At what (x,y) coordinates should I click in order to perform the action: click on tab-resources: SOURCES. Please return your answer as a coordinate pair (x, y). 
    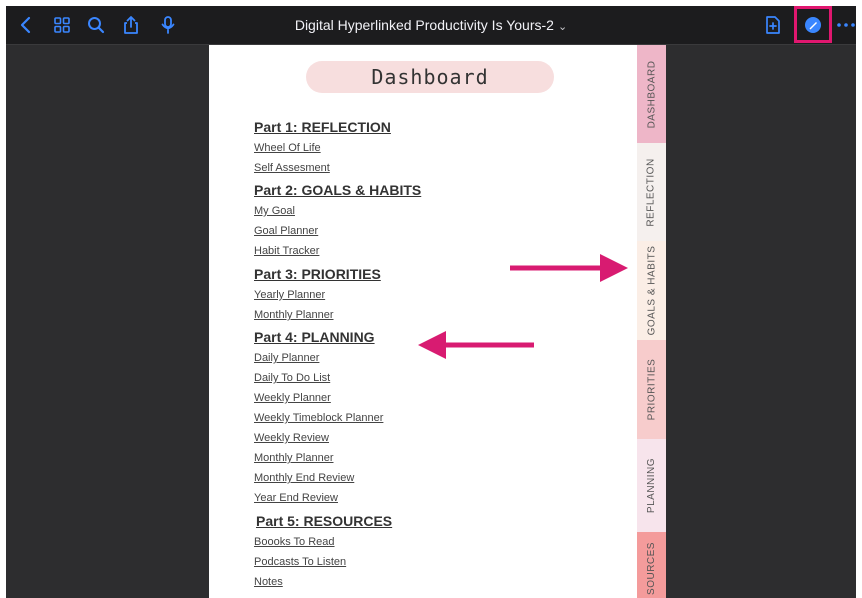
    Looking at the image, I should click on (651, 565).